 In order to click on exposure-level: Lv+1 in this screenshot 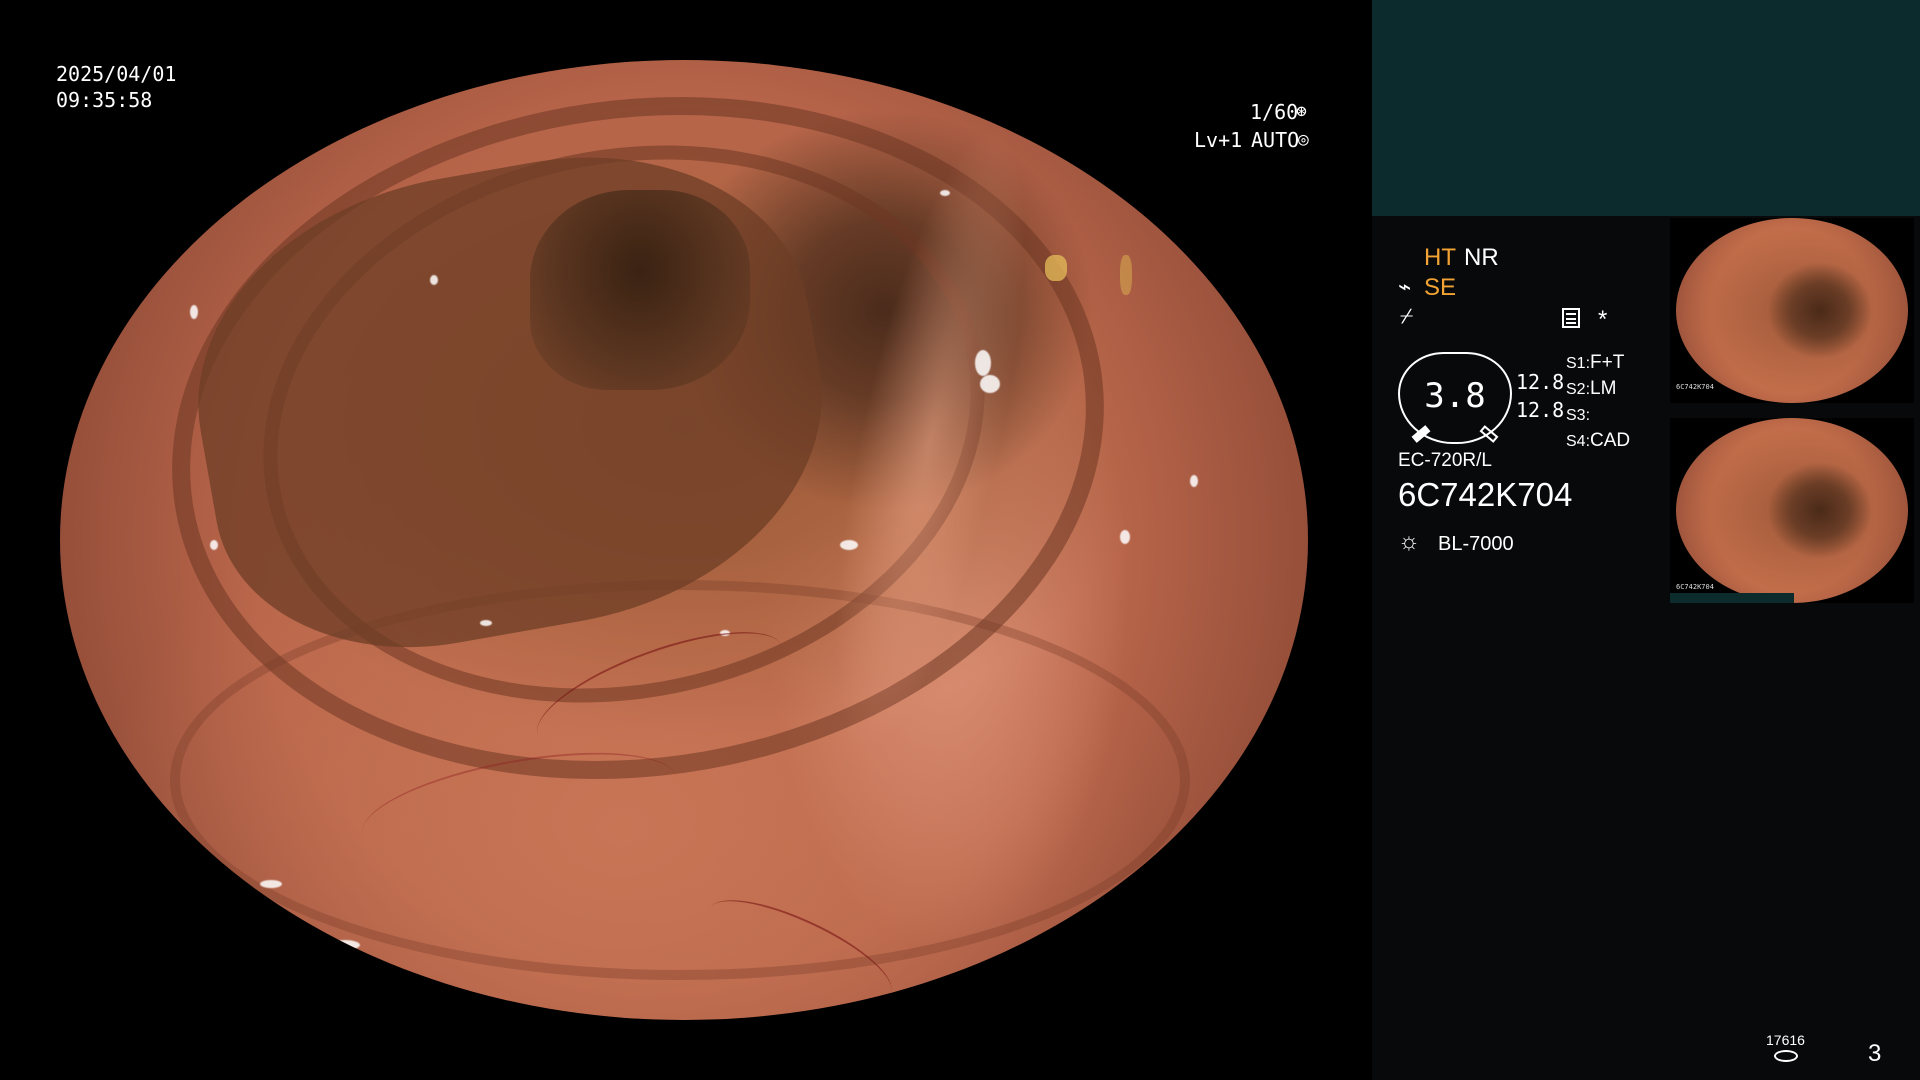, I will do `click(1218, 140)`.